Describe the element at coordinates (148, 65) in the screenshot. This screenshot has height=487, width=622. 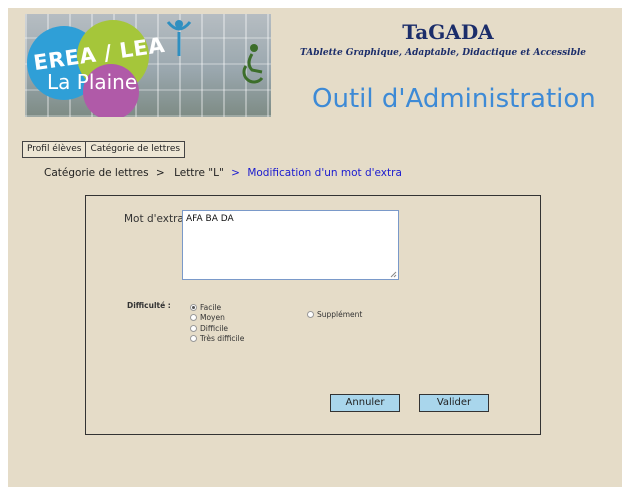
I see `erea-lea-logo: EREA / LEA La Plaine` at that location.